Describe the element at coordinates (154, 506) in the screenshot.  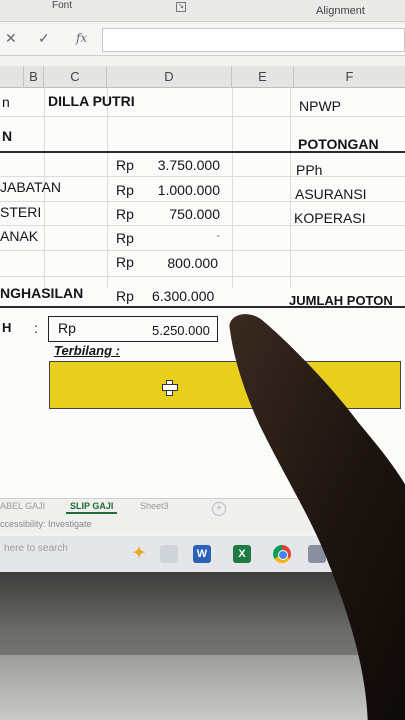
I see `tab-sheet3: Sheet3` at that location.